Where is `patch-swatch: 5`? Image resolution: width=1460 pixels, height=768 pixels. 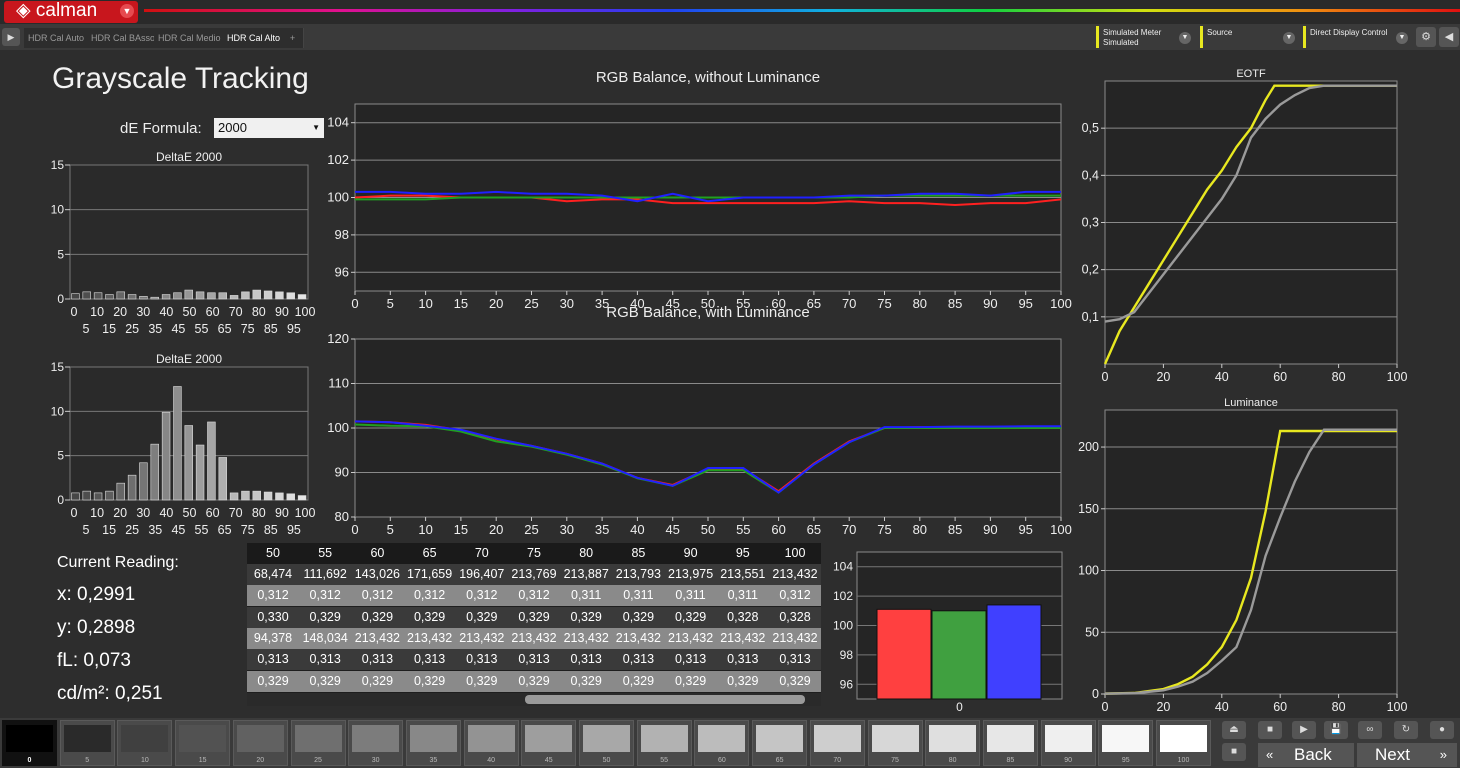
patch-swatch: 5 is located at coordinates (87, 743).